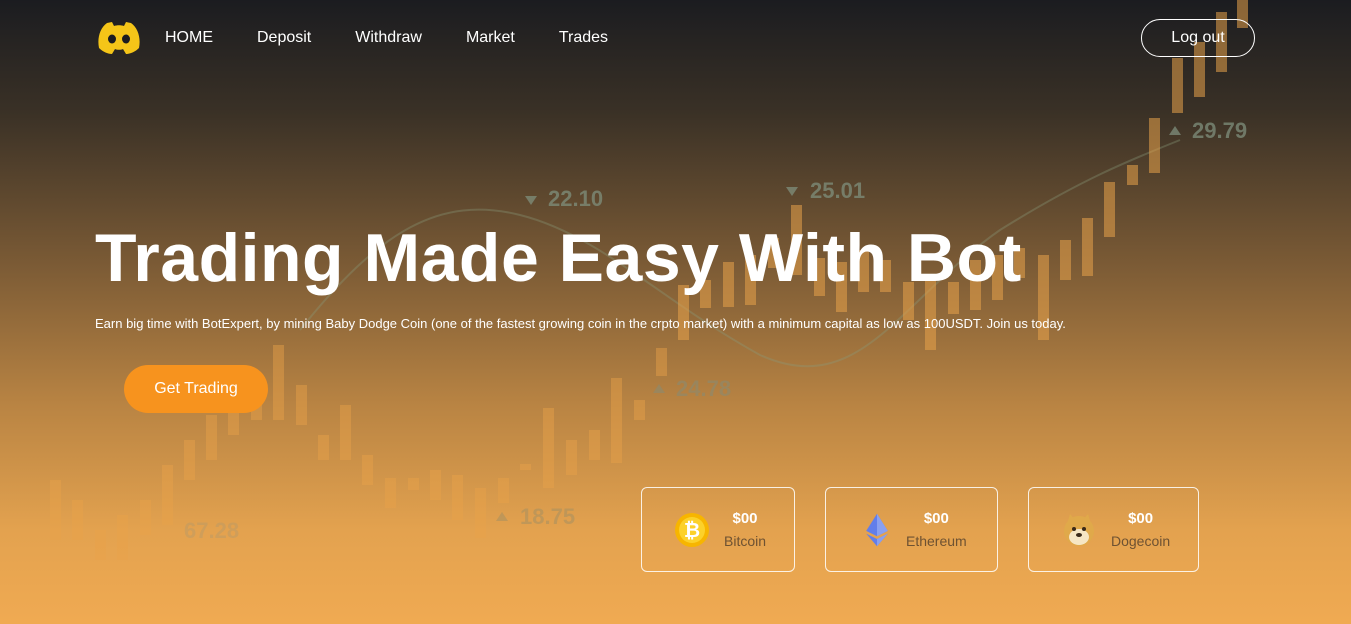  What do you see at coordinates (1140, 529) in the screenshot?
I see `coin-info: $00 Dogecoin` at bounding box center [1140, 529].